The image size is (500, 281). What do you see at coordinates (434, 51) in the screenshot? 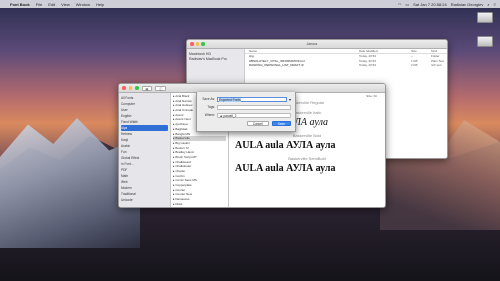
I see `column-kind: Kind` at bounding box center [434, 51].